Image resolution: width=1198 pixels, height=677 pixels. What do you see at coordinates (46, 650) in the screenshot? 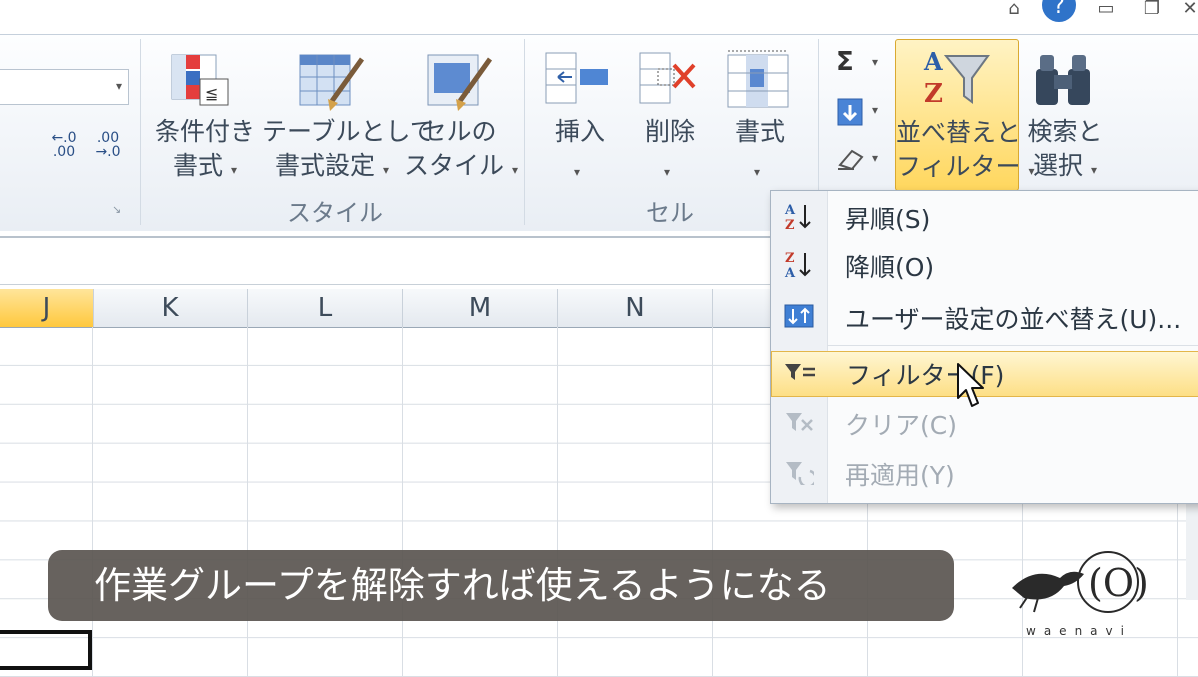
I see `active-cell-border` at bounding box center [46, 650].